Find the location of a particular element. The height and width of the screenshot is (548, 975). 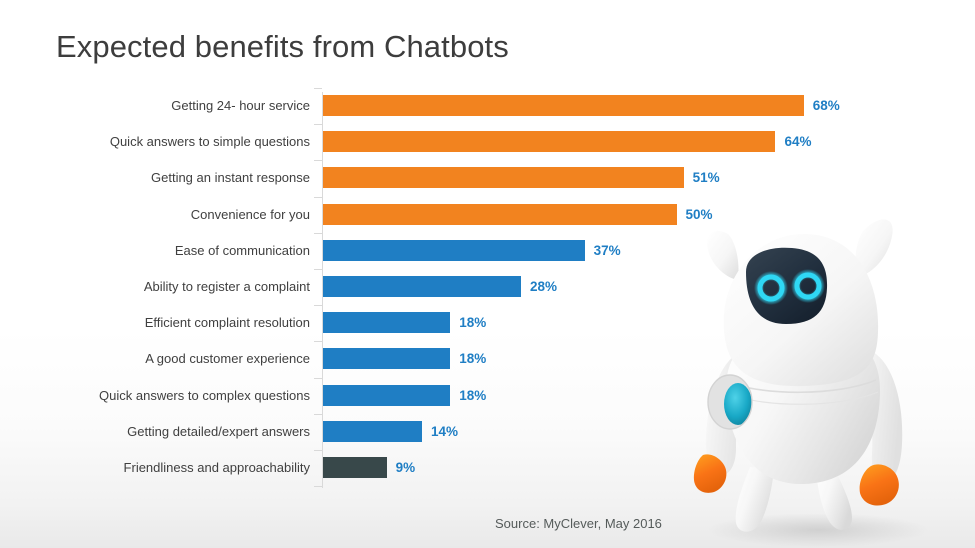

bar-value-label: 14% is located at coordinates (444, 431).